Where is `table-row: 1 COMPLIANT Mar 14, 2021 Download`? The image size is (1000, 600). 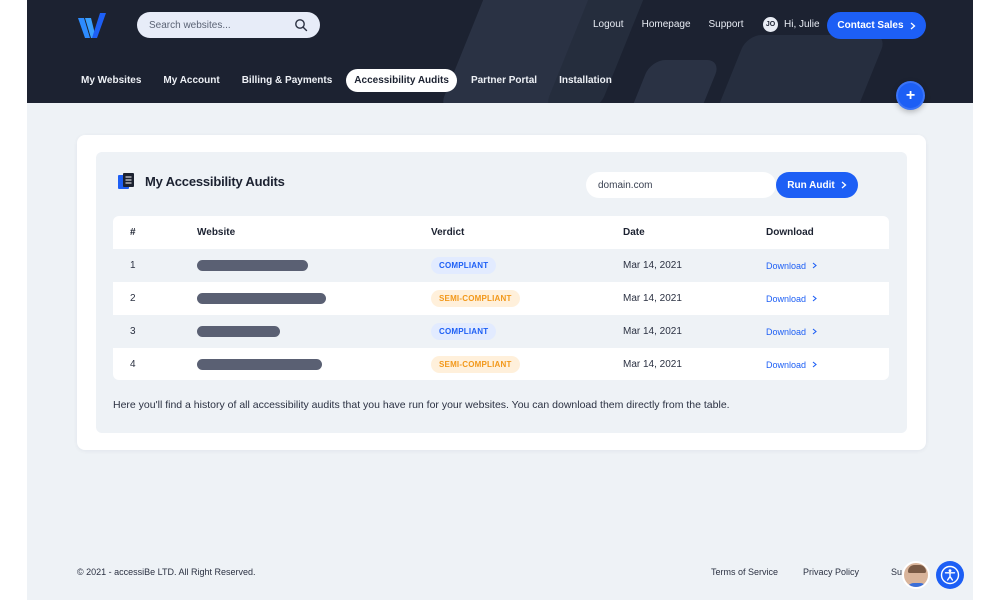 table-row: 1 COMPLIANT Mar 14, 2021 Download is located at coordinates (501, 265).